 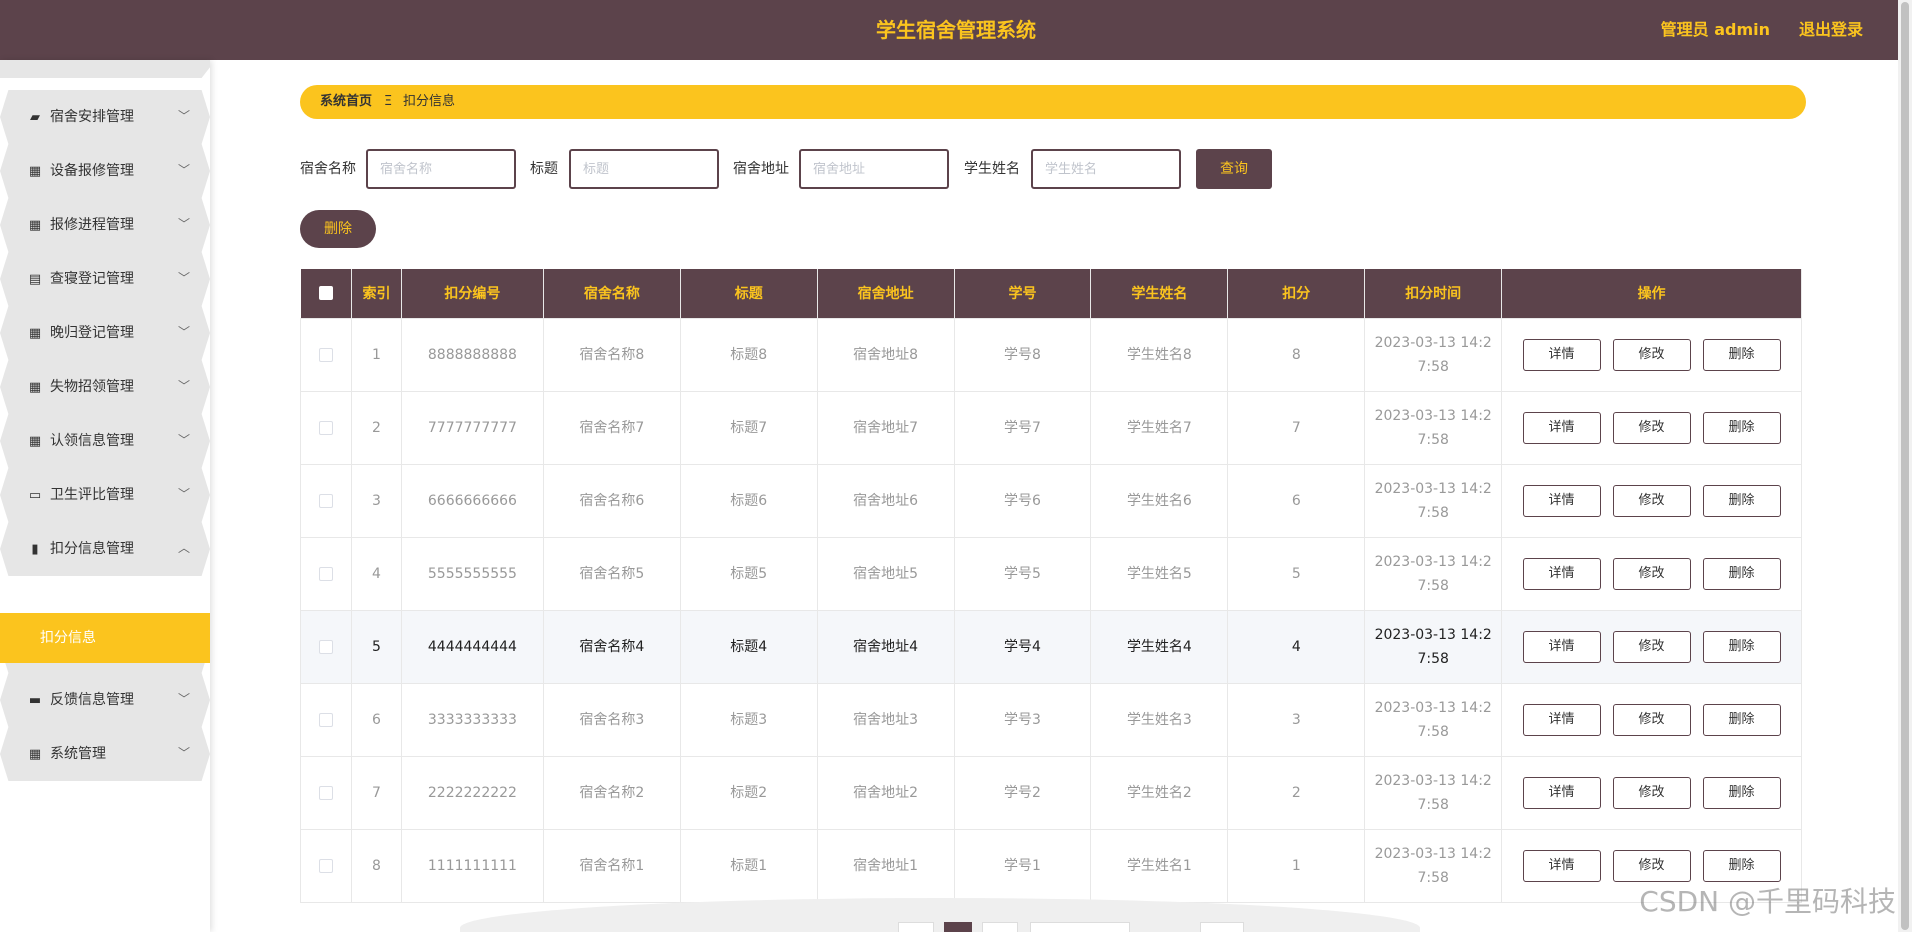 I want to click on title-input, so click(x=644, y=169).